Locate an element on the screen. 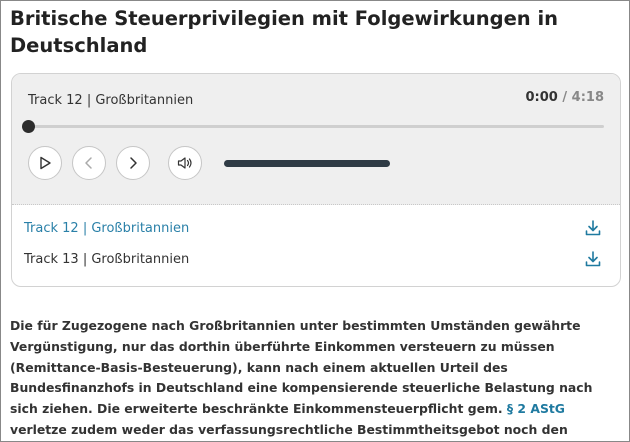 The image size is (630, 442). next-track-button is located at coordinates (133, 163).